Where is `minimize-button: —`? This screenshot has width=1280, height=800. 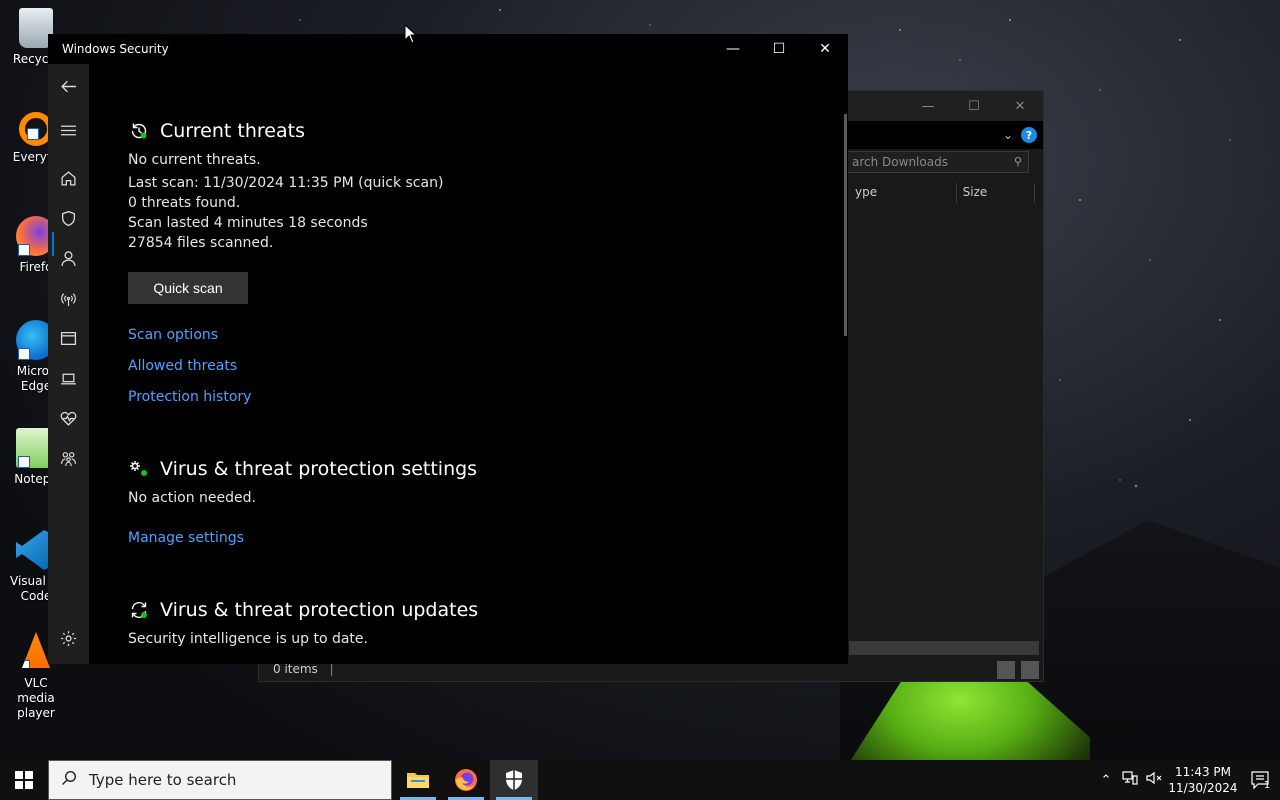 minimize-button: — is located at coordinates (733, 49).